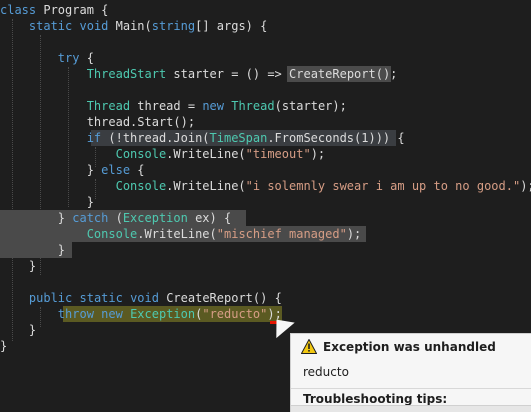 This screenshot has width=531, height=412. I want to click on code-line-20: throw new Exception("reducto");, so click(169, 314).